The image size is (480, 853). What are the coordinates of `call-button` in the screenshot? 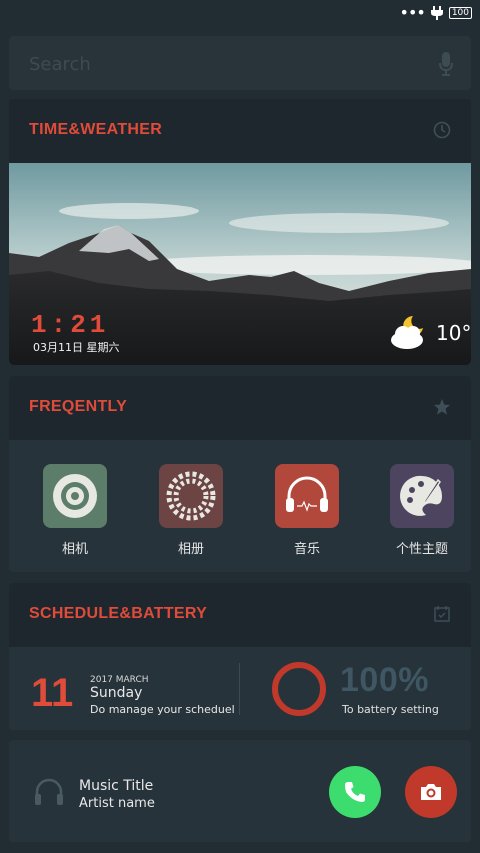 It's located at (355, 792).